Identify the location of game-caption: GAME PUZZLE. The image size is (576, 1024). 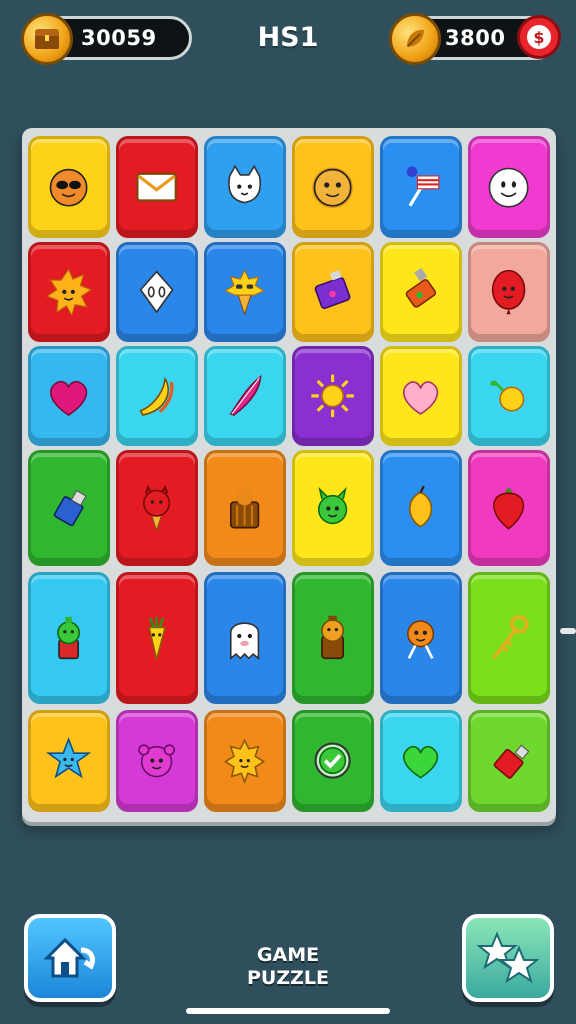
(288, 967).